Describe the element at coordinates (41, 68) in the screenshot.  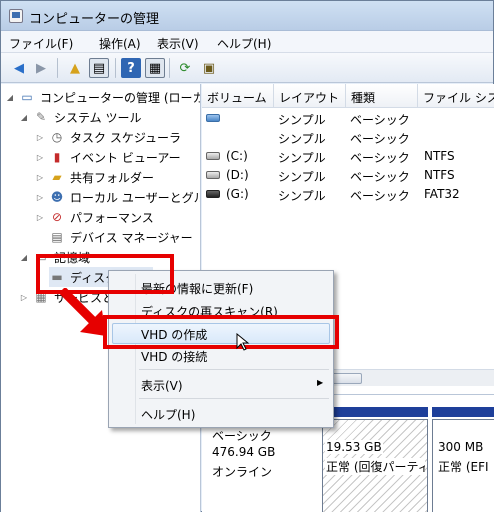
I see `forward-arrow-icon: ▶` at that location.